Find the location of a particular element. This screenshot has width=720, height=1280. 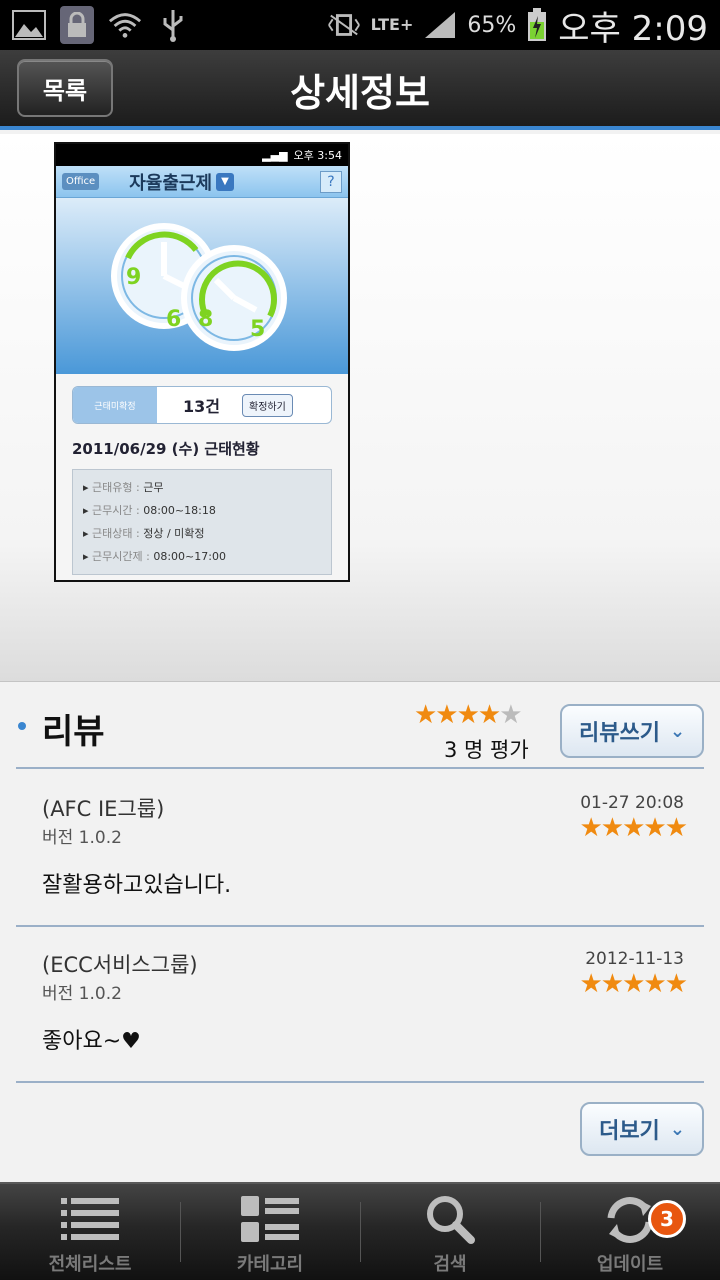

screenshot-signal-icon: ▂▄▆ is located at coordinates (275, 155).